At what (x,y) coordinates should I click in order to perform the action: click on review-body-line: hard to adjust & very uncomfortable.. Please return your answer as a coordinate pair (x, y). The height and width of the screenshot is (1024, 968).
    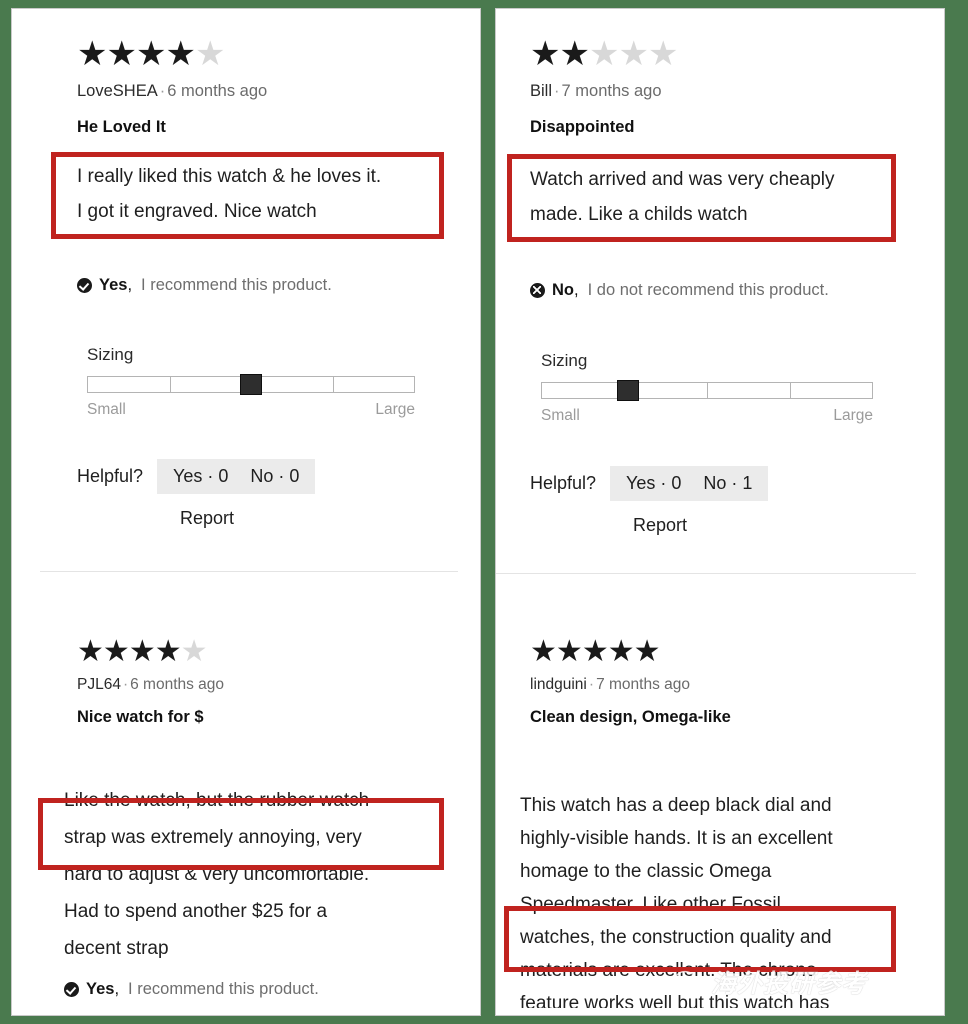
    Looking at the image, I should click on (217, 874).